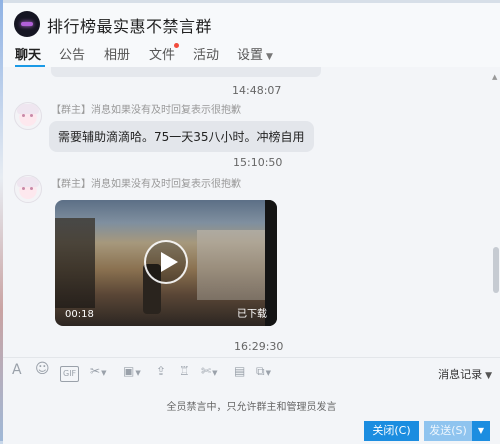 The image size is (500, 444). What do you see at coordinates (496, 212) in the screenshot?
I see `chat-scrollbar: ▲` at bounding box center [496, 212].